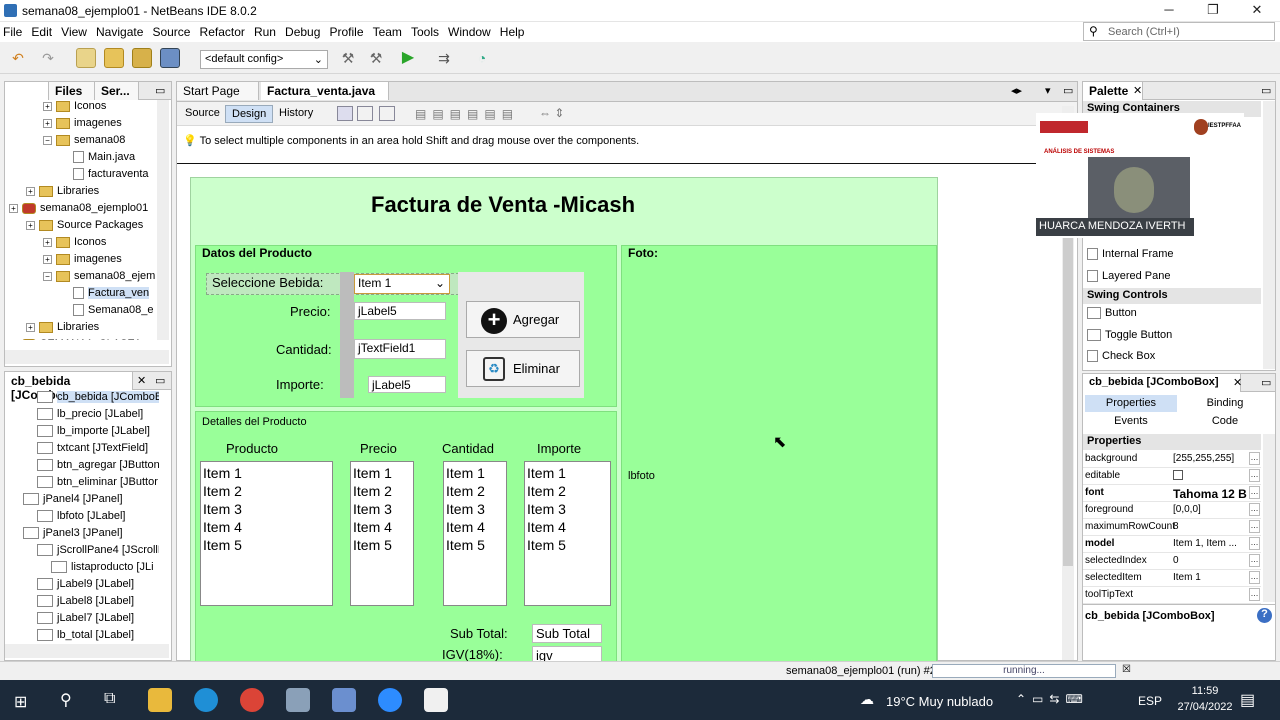  I want to click on vertical-scrollbar, so click(163, 220).